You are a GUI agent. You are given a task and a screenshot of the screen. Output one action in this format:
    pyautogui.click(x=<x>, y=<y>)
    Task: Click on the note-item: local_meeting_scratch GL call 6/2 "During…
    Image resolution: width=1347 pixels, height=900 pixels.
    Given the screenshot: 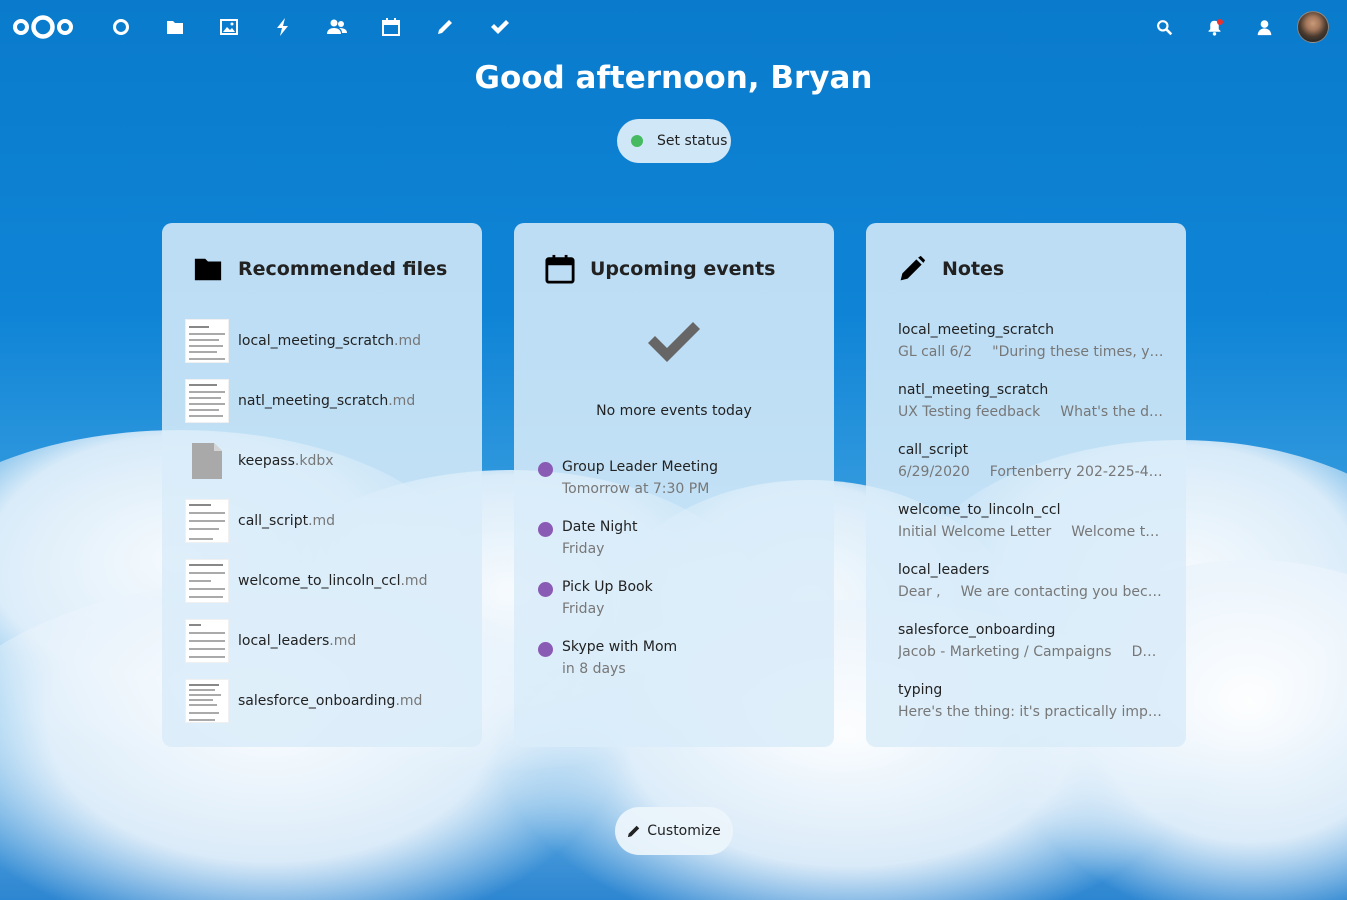 What is the action you would take?
    pyautogui.click(x=1031, y=341)
    